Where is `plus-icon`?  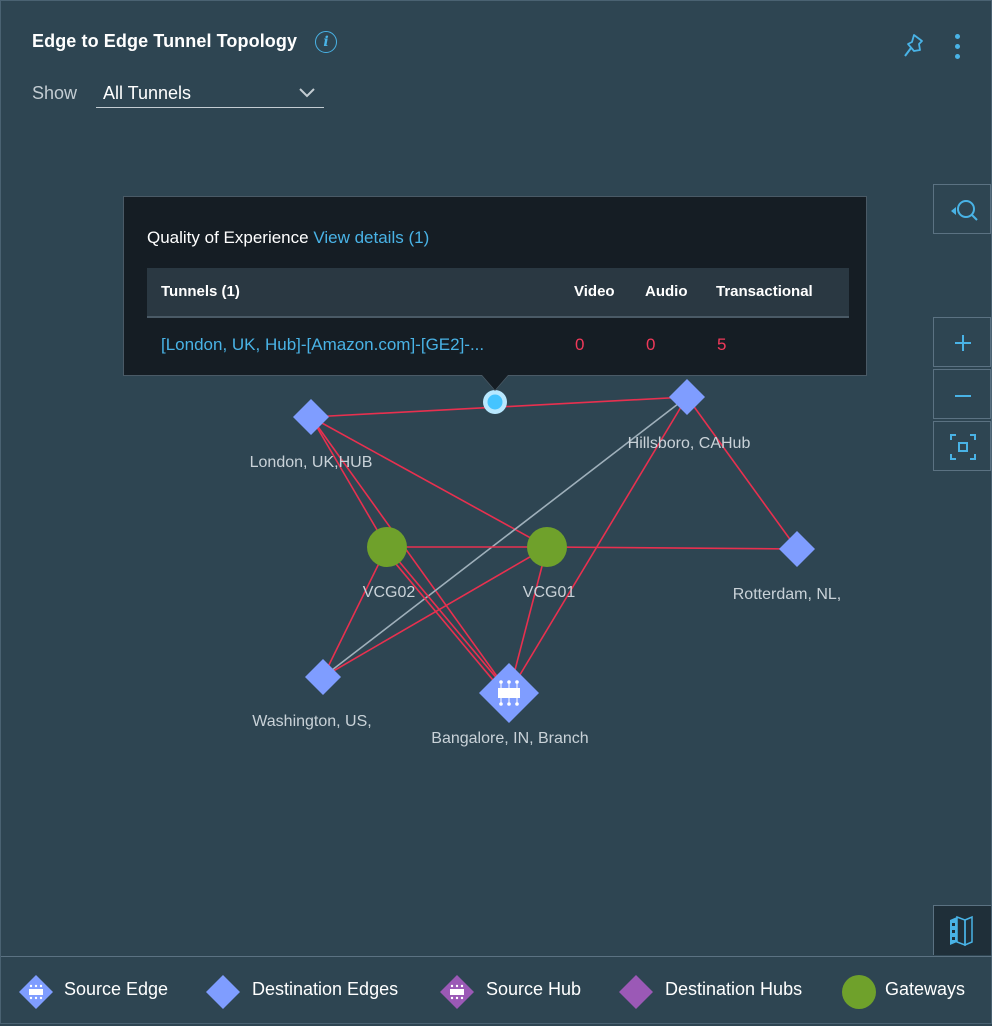
plus-icon is located at coordinates (963, 343).